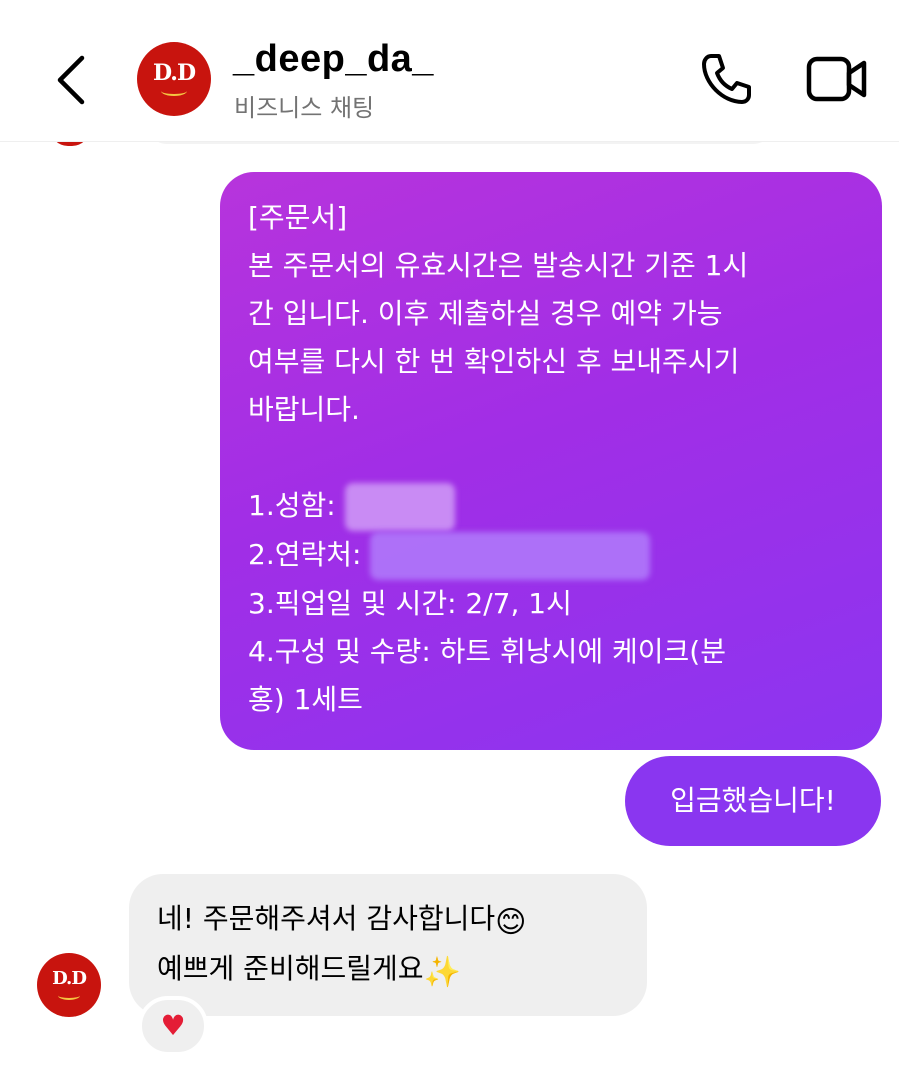 This screenshot has height=1068, width=899. I want to click on composition-line-cont: 홍) 1세트, so click(305, 699).